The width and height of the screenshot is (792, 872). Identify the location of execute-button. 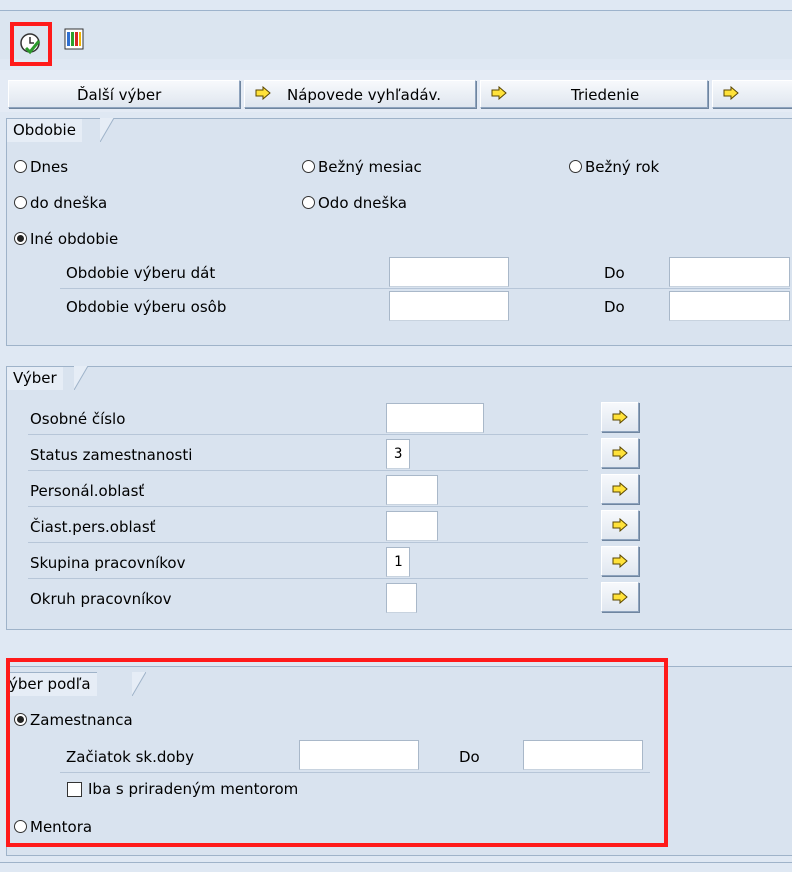
(31, 44).